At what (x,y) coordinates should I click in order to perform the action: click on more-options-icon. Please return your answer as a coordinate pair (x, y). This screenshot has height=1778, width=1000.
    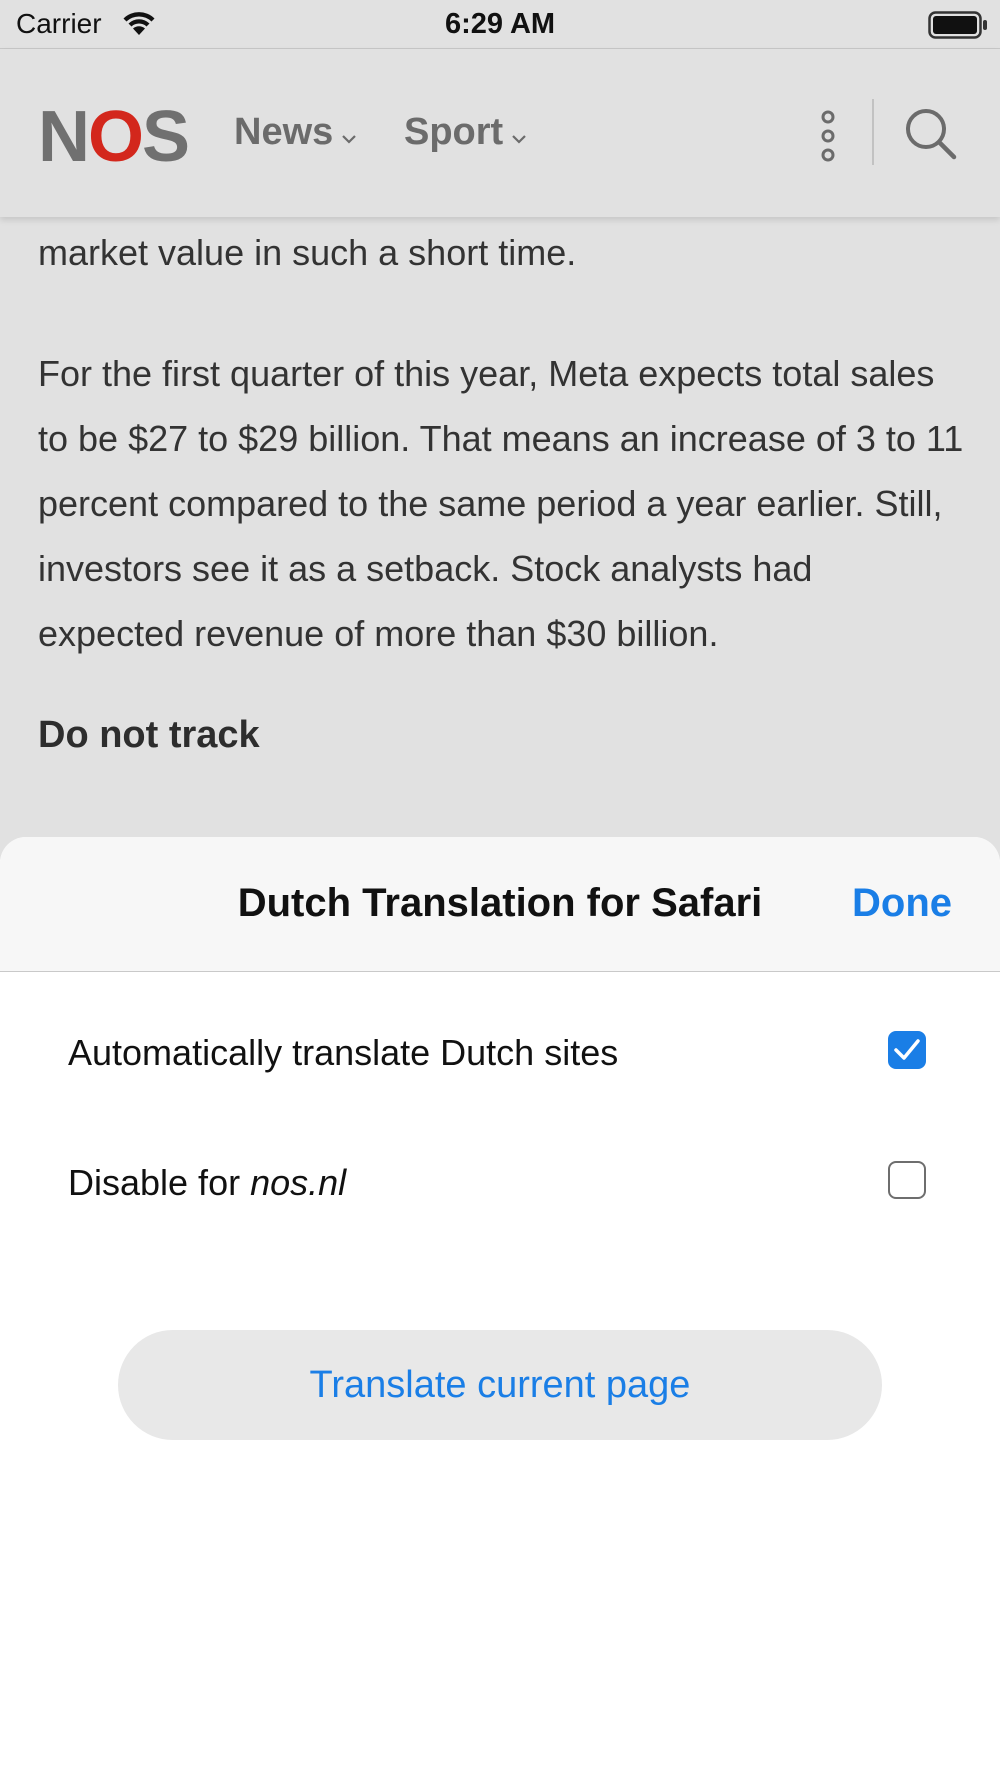
    Looking at the image, I should click on (828, 138).